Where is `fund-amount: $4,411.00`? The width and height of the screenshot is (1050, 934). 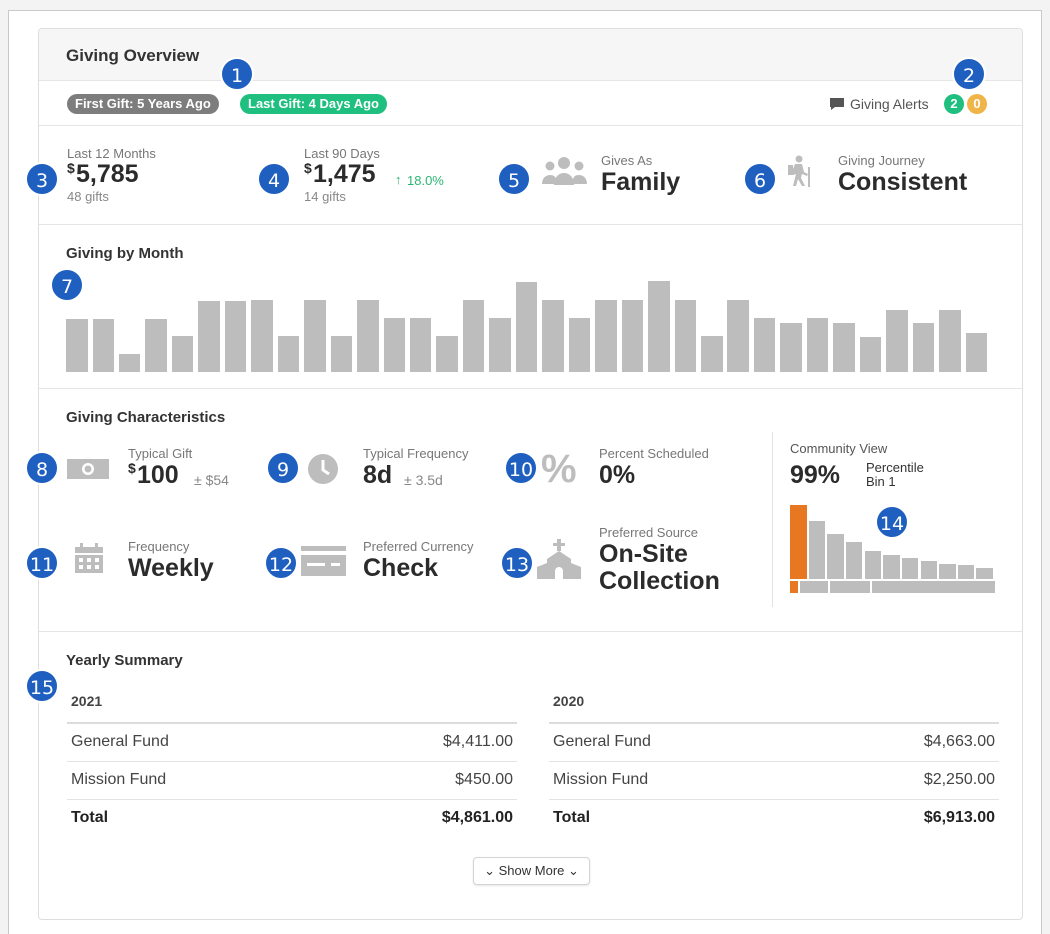 fund-amount: $4,411.00 is located at coordinates (420, 742).